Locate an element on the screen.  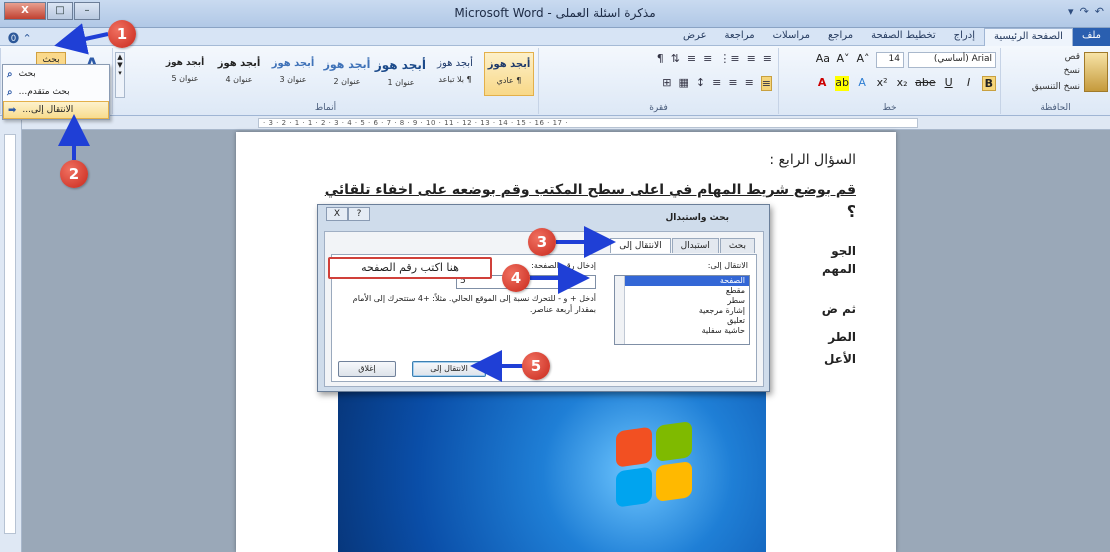
tab-mailings: مراسلات is located at coordinates (791, 37).